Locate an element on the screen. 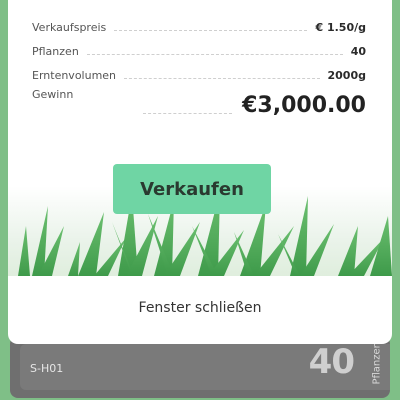 Image resolution: width=400 pixels, height=400 pixels. close-window-button: Fenster schließen is located at coordinates (200, 308).